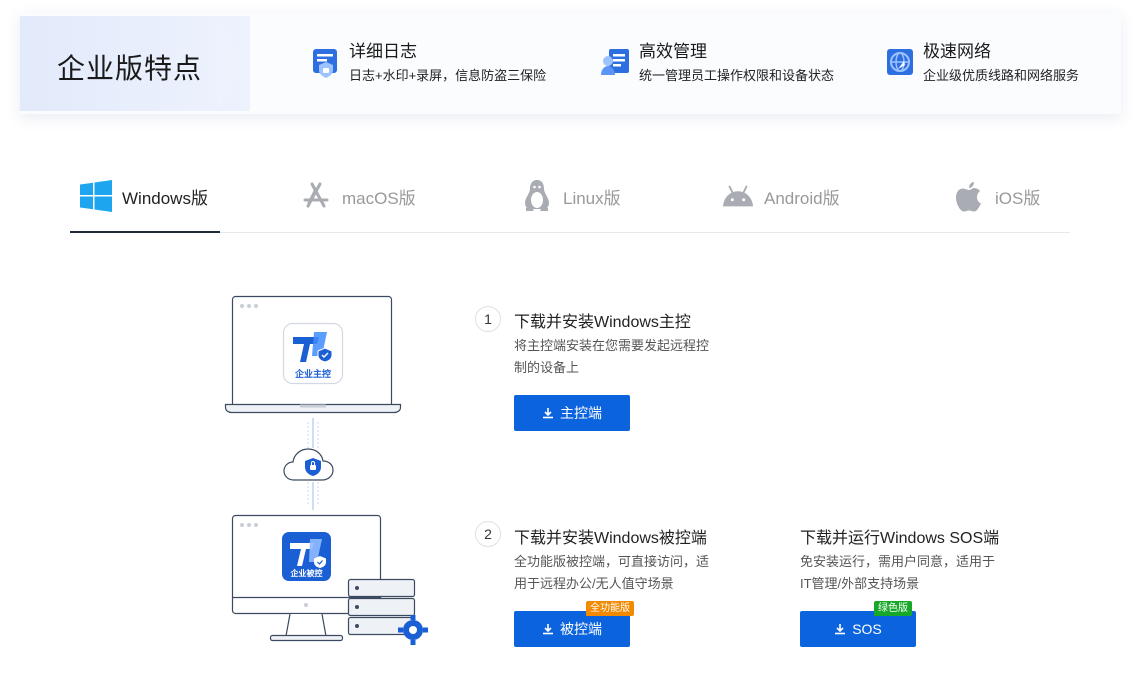  Describe the element at coordinates (96, 196) in the screenshot. I see `windows-icon` at that location.